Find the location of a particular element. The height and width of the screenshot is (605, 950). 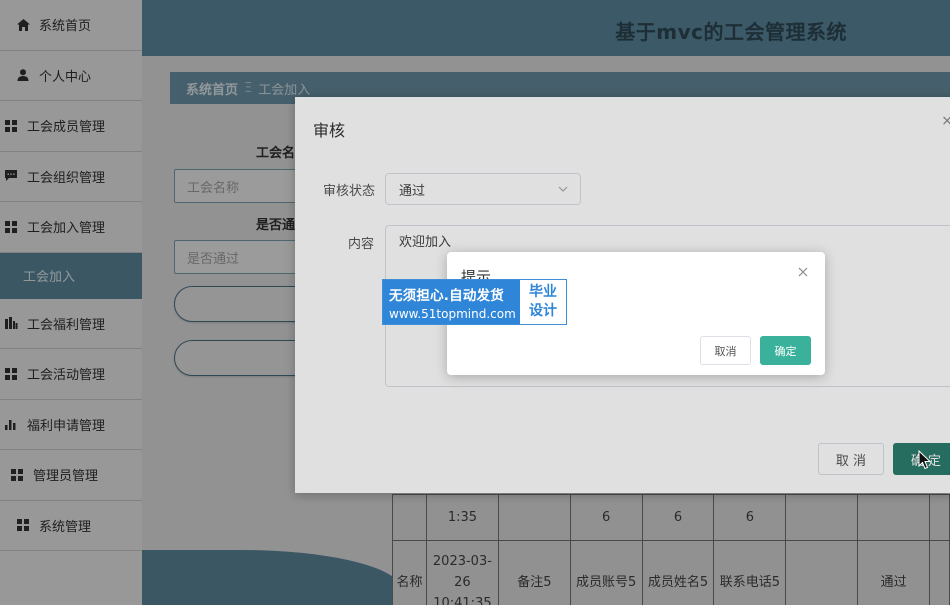

mouse-cursor-icon is located at coordinates (925, 459).